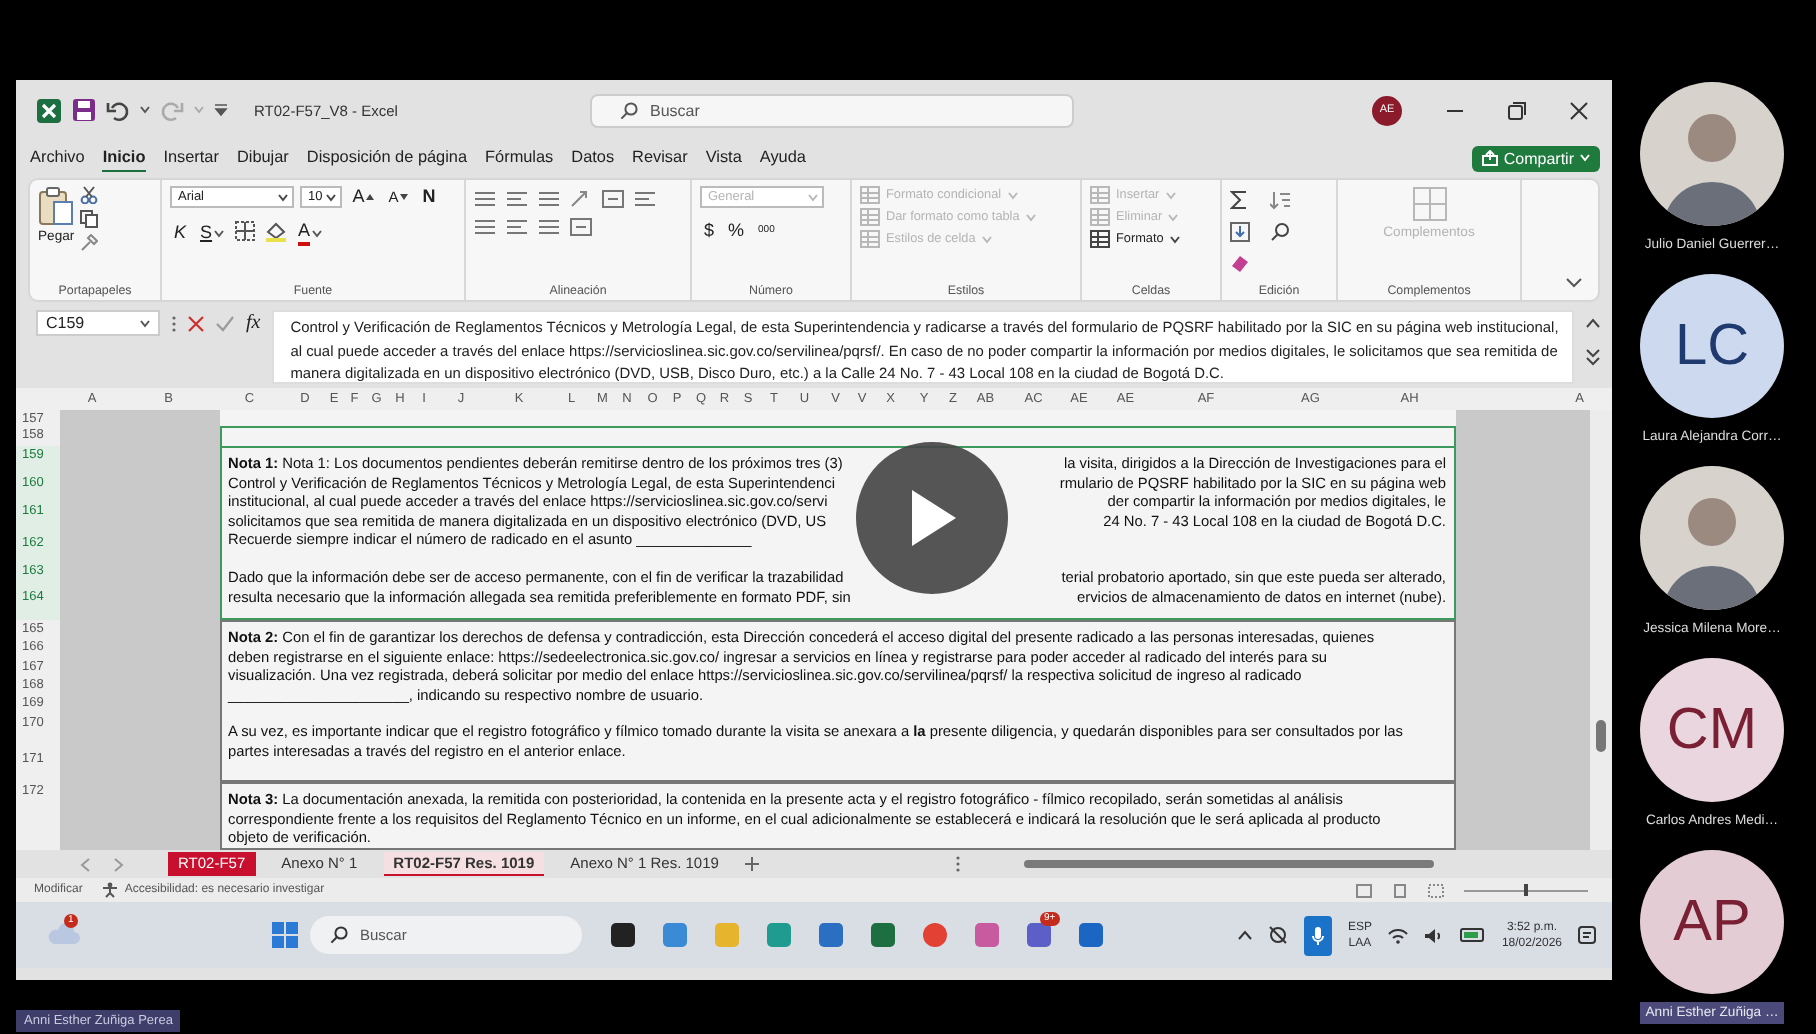  I want to click on up-caret-icon, so click(370, 197).